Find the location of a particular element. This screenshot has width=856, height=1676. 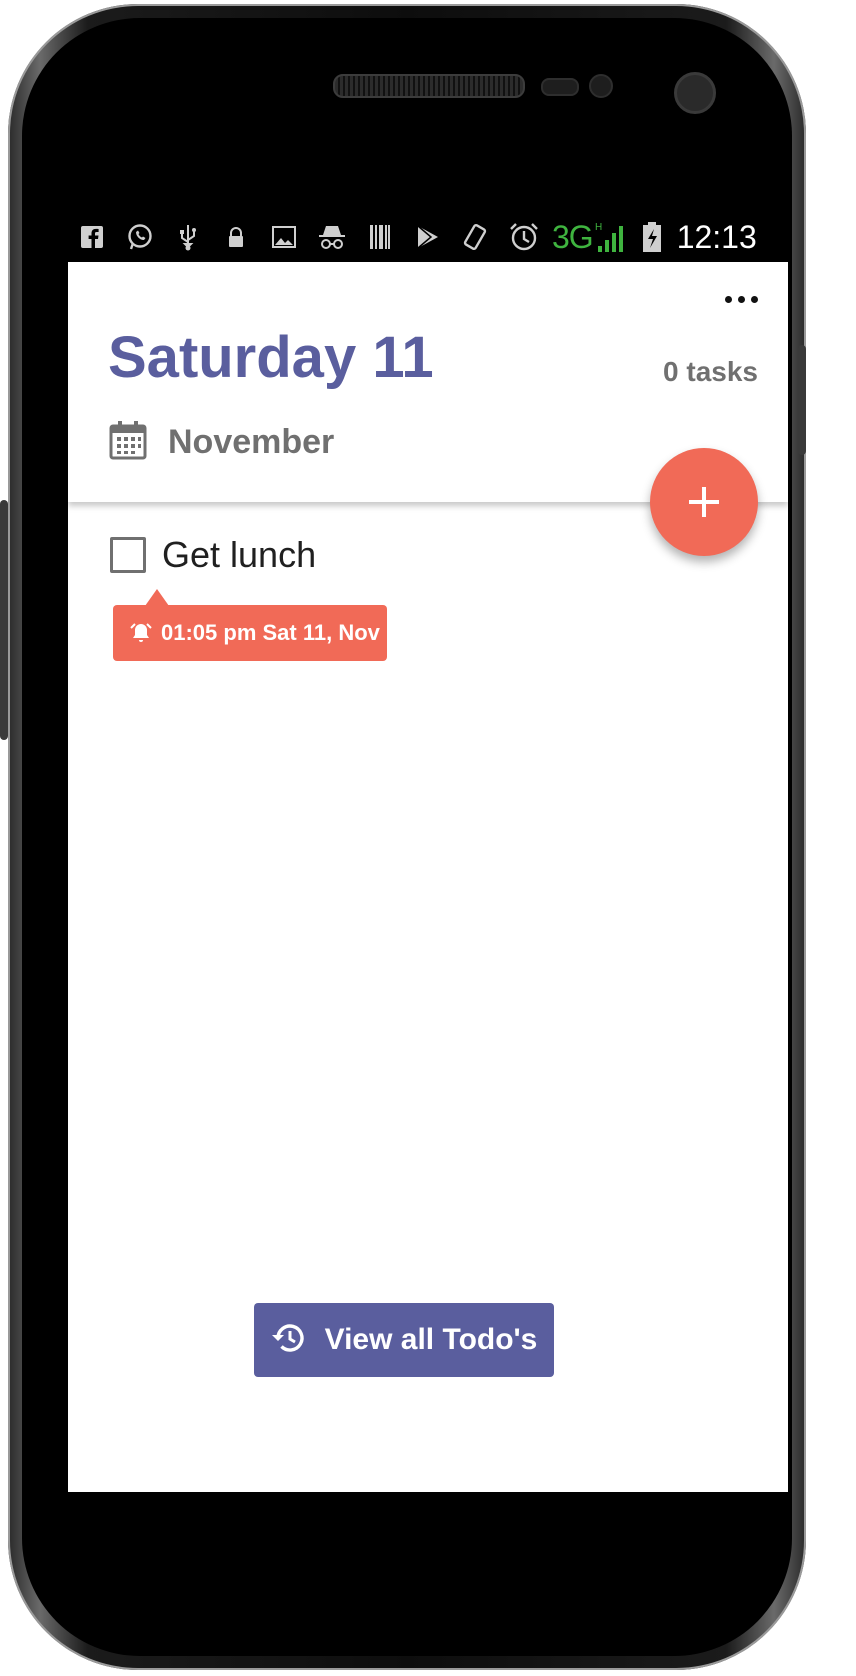

month-row: November is located at coordinates (221, 442).